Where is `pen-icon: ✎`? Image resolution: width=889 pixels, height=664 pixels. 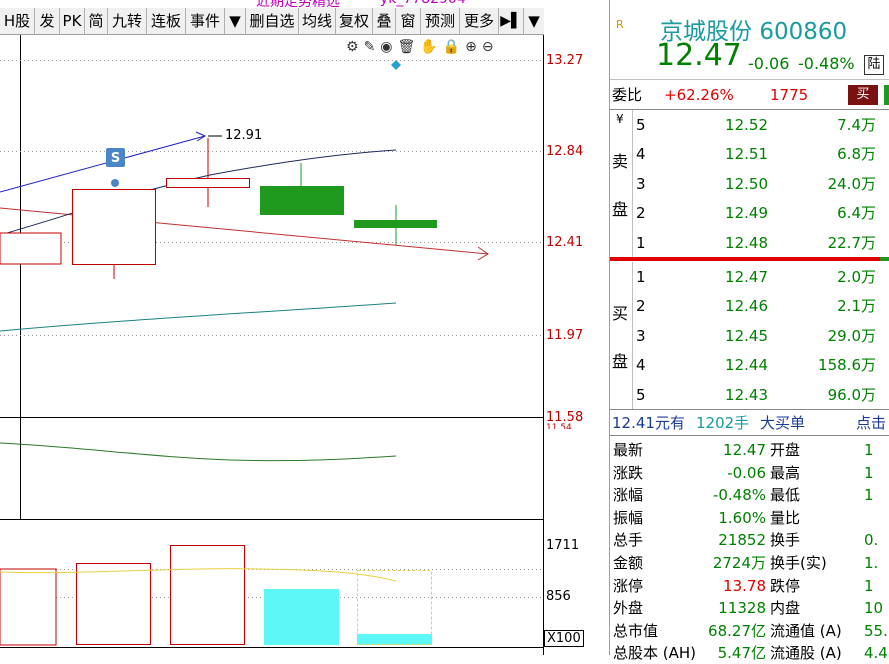
pen-icon: ✎ is located at coordinates (370, 49).